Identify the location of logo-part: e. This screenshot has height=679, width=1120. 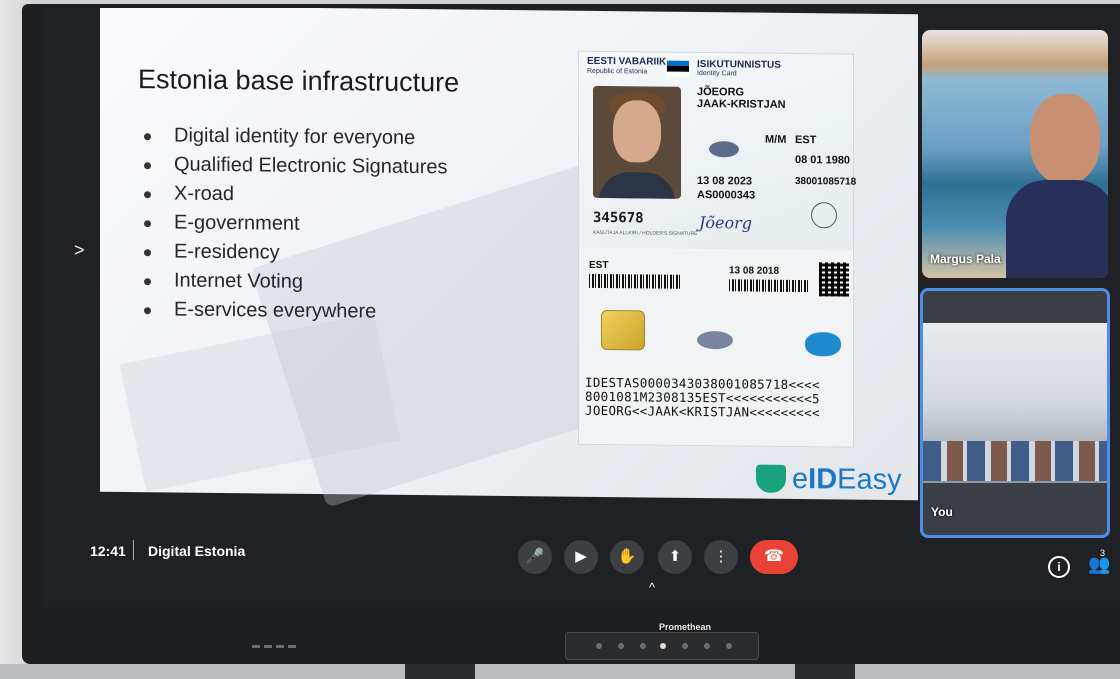
(800, 479).